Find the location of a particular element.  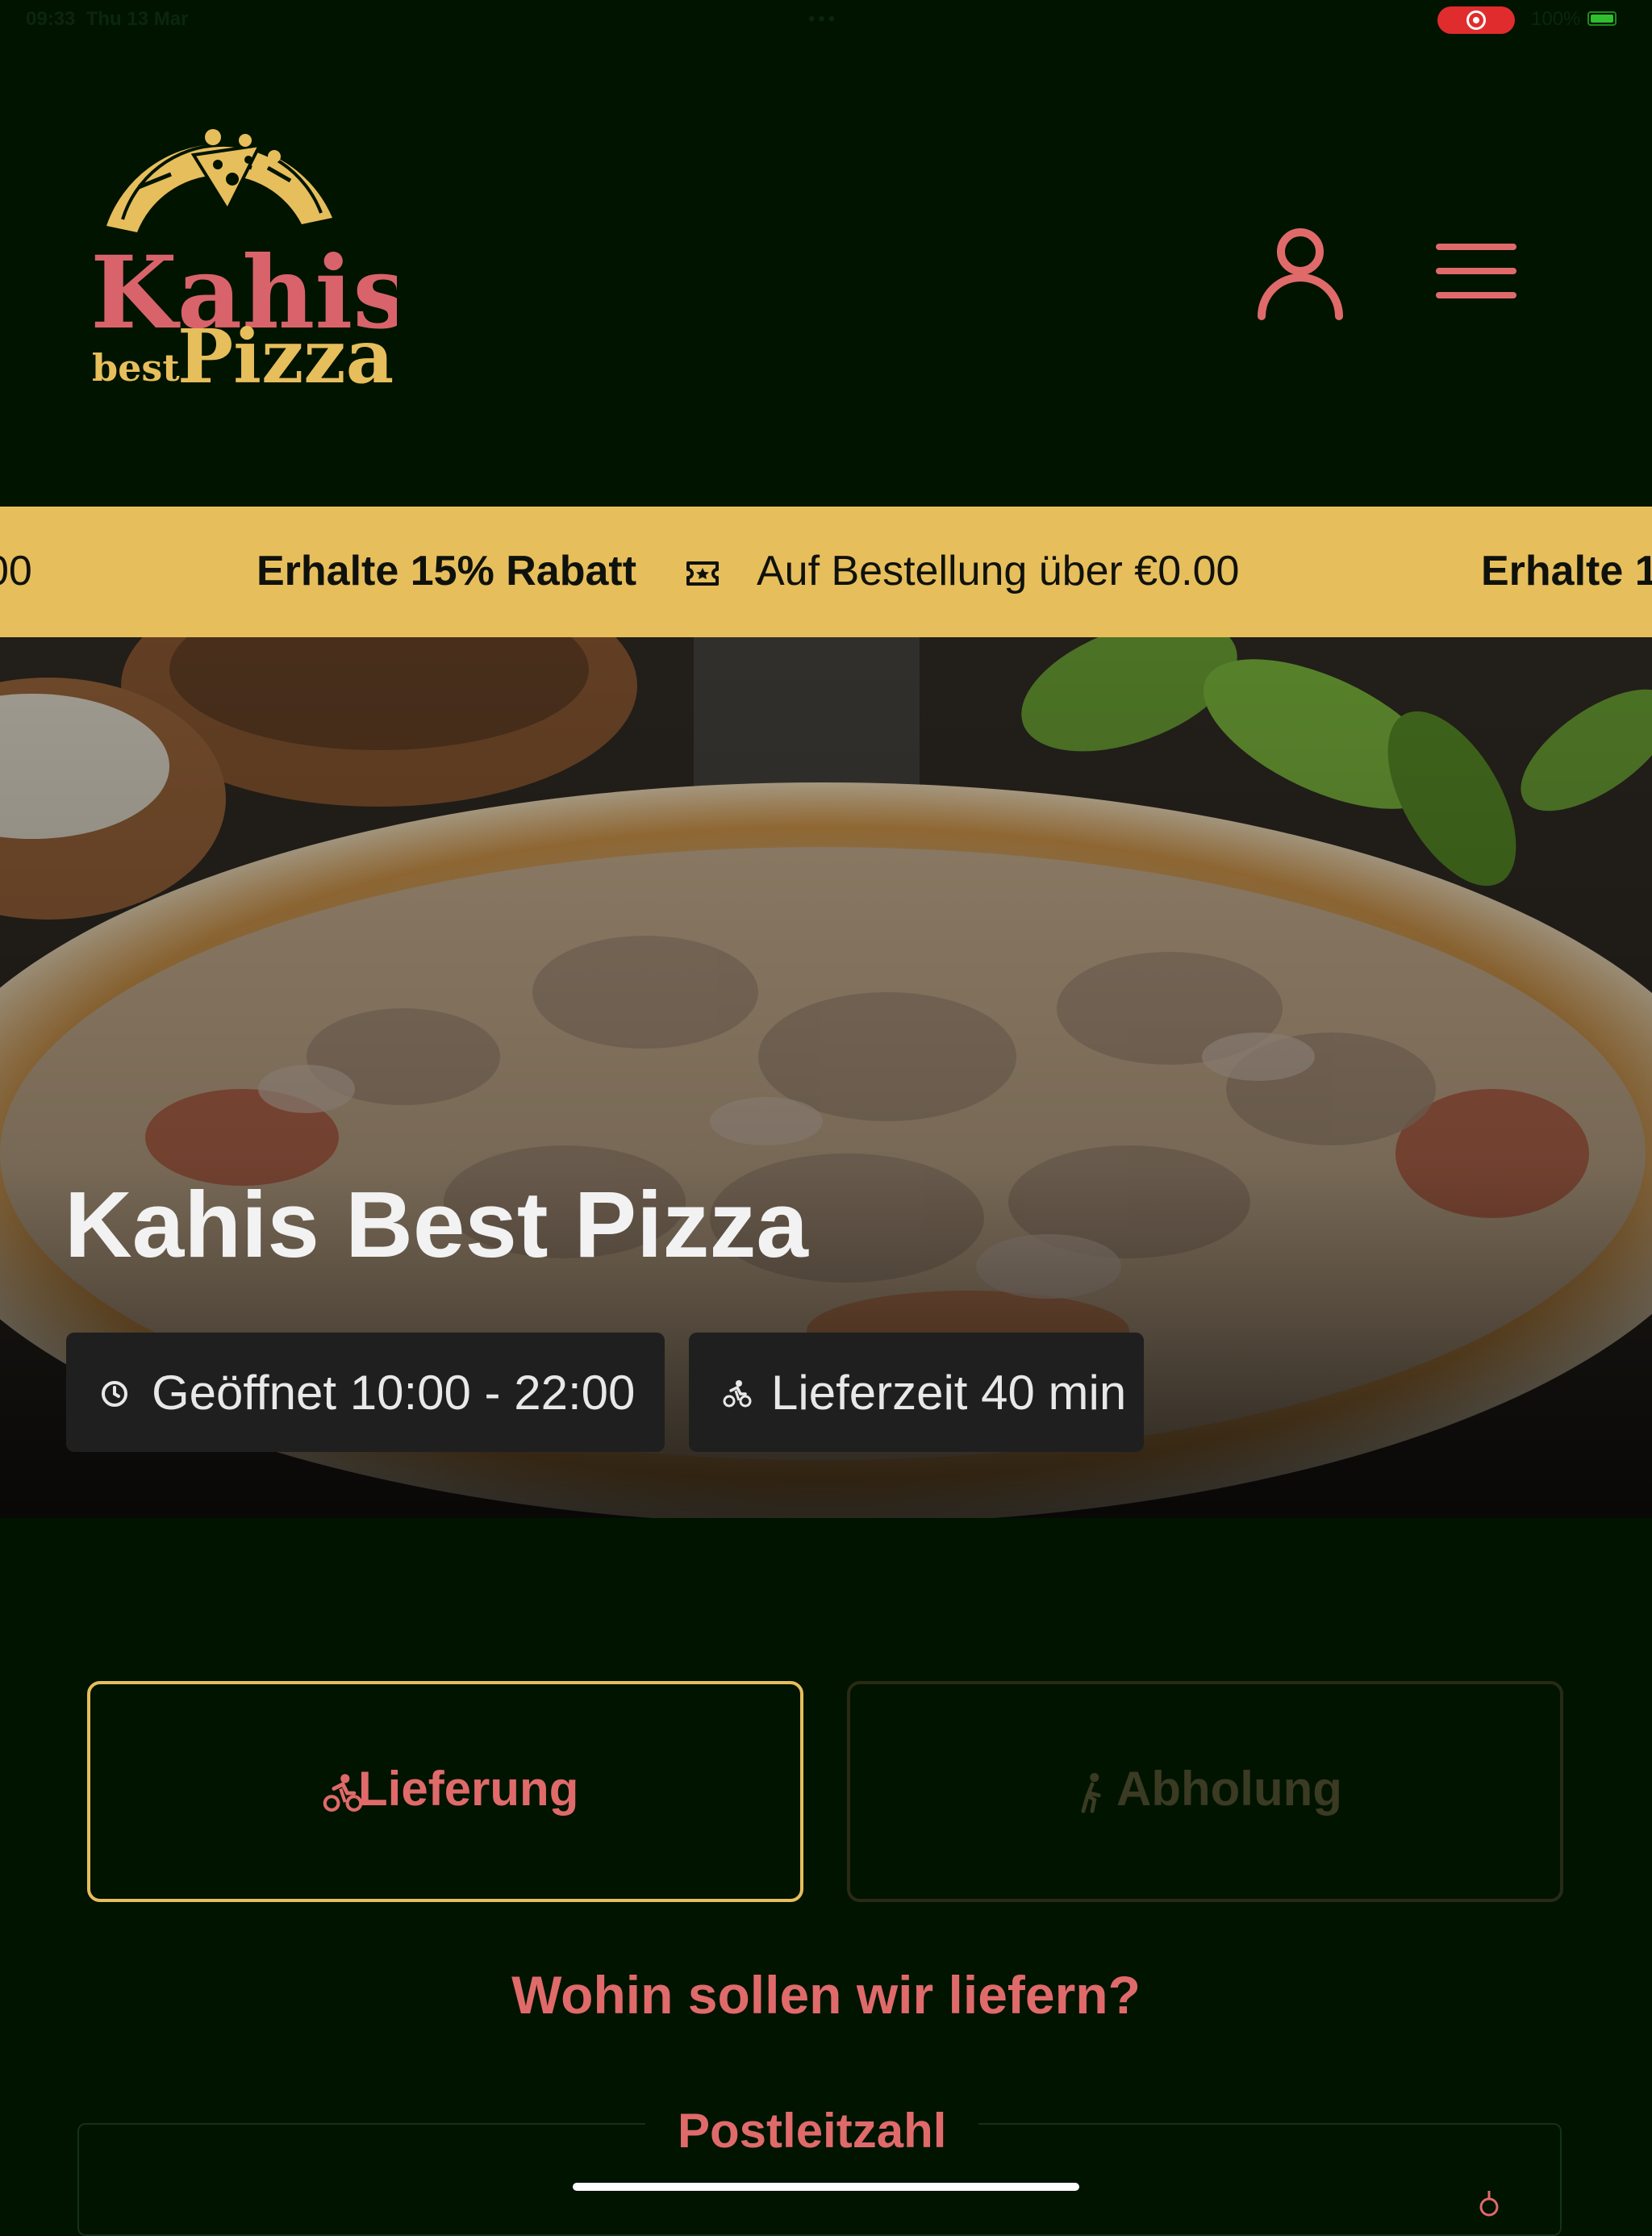

screen-recording-indicator is located at coordinates (1476, 20).